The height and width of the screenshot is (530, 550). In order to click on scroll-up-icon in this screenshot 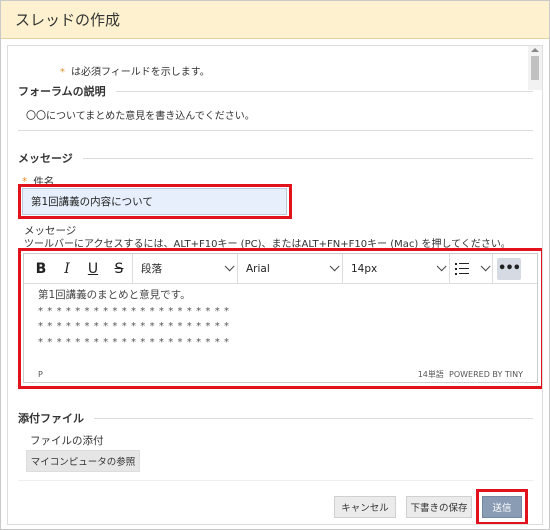, I will do `click(535, 50)`.